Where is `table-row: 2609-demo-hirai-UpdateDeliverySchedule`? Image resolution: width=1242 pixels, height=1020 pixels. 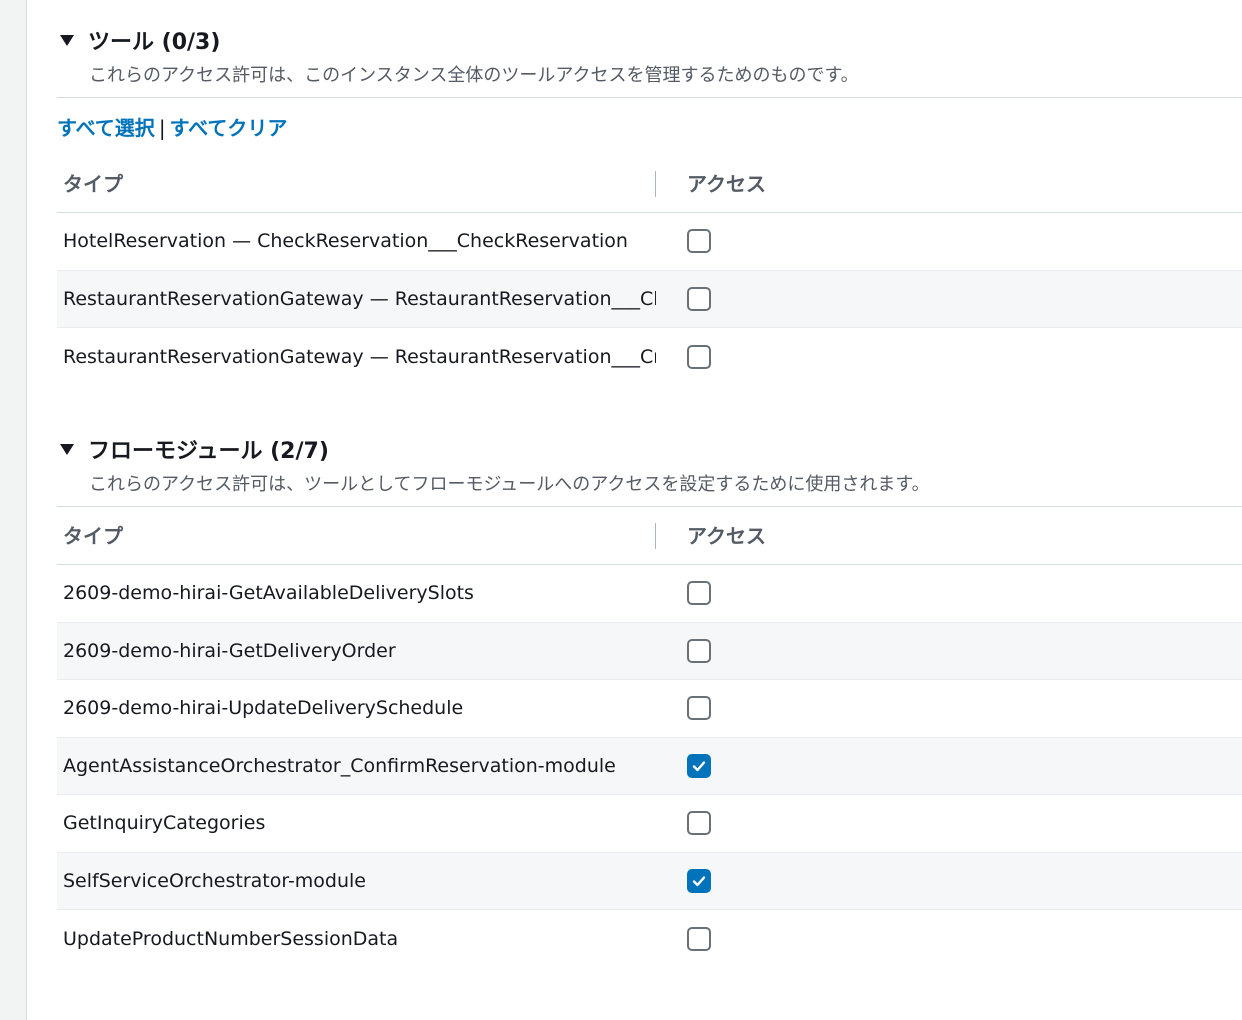 table-row: 2609-demo-hirai-UpdateDeliverySchedule is located at coordinates (649, 709).